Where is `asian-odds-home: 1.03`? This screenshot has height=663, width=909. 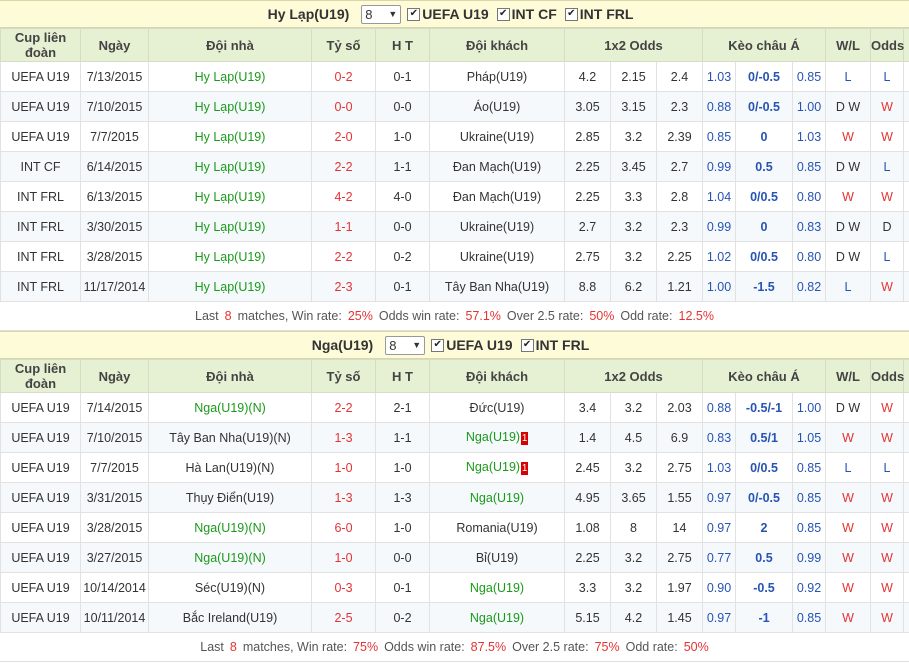 asian-odds-home: 1.03 is located at coordinates (719, 76).